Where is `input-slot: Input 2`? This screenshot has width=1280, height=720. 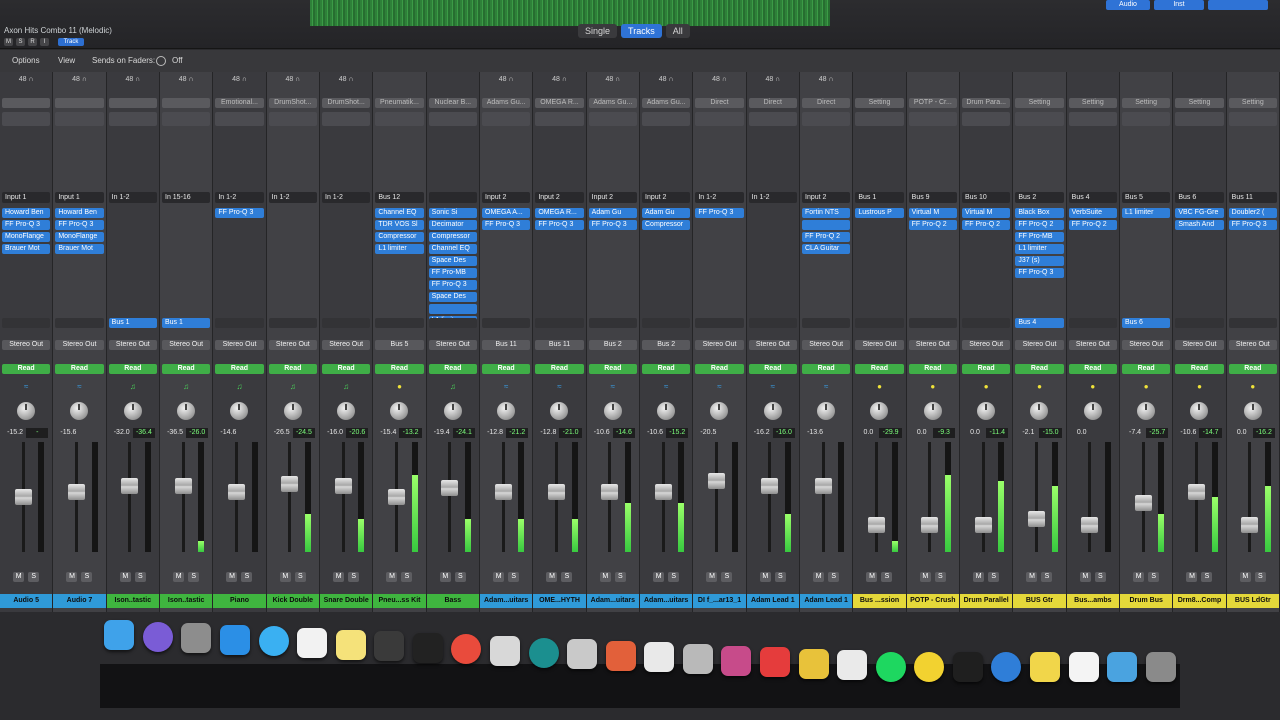
input-slot: Input 2 is located at coordinates (612, 197).